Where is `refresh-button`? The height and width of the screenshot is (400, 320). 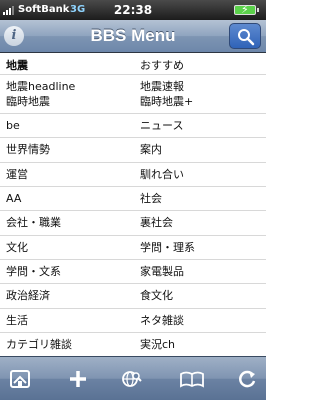 refresh-button is located at coordinates (249, 379).